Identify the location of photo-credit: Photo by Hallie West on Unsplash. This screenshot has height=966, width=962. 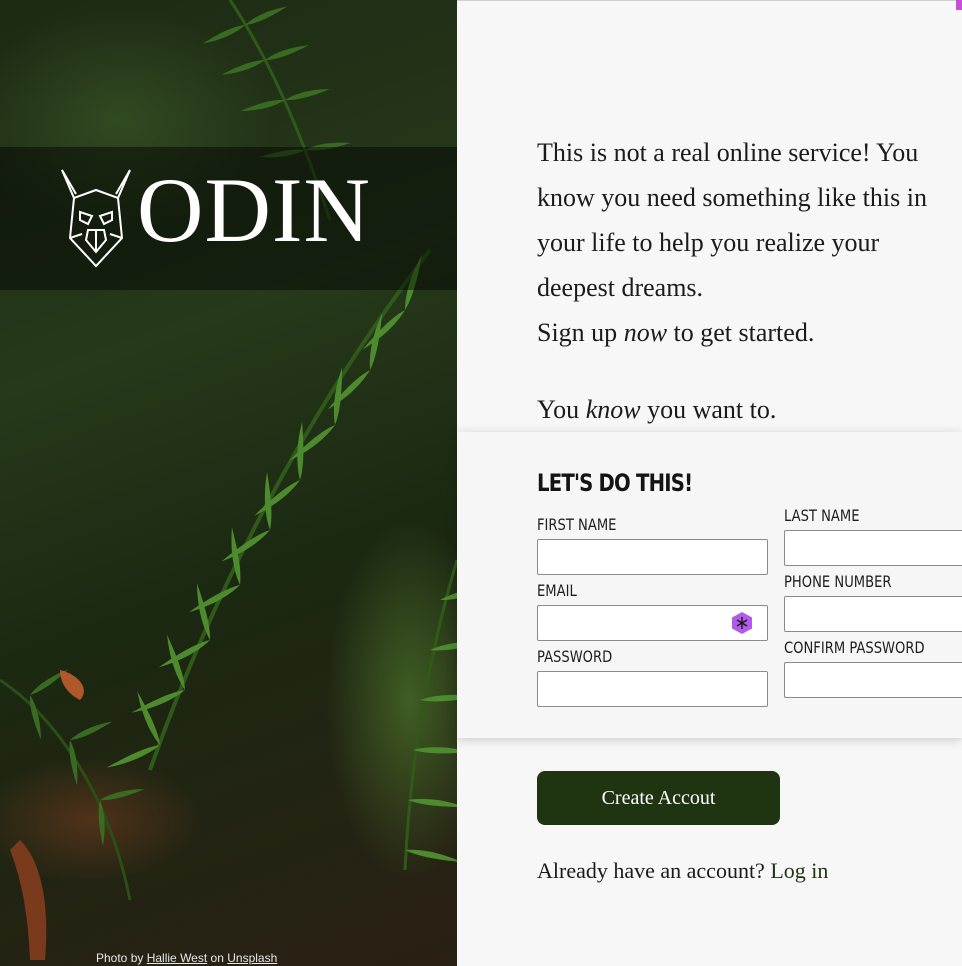
(186, 958).